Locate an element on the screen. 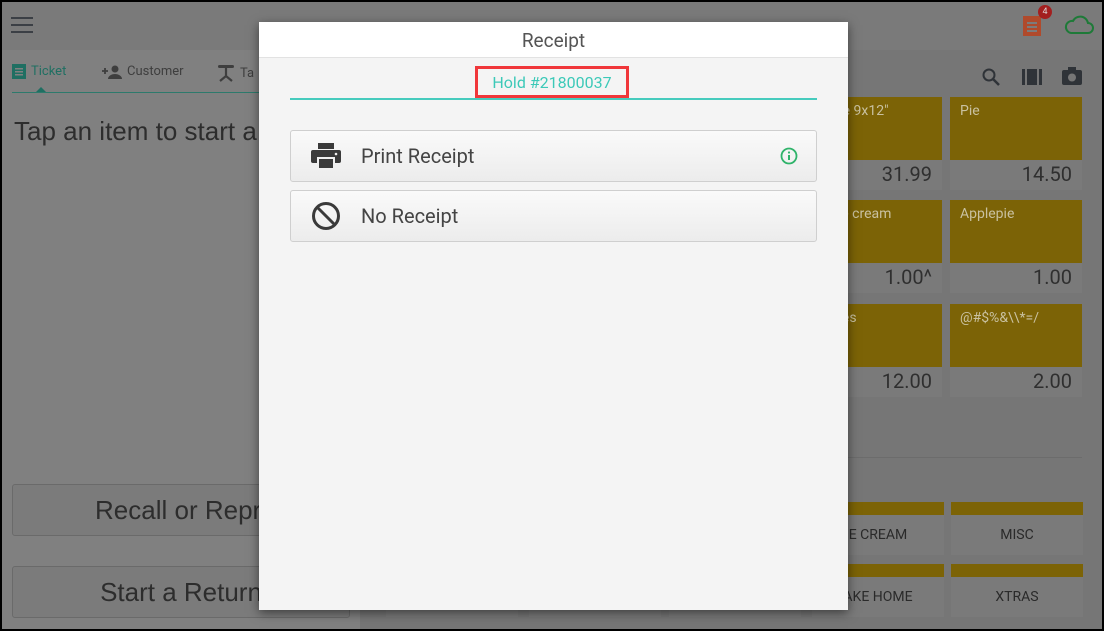 This screenshot has width=1104, height=631. active-tab-indicator is located at coordinates (41, 89).